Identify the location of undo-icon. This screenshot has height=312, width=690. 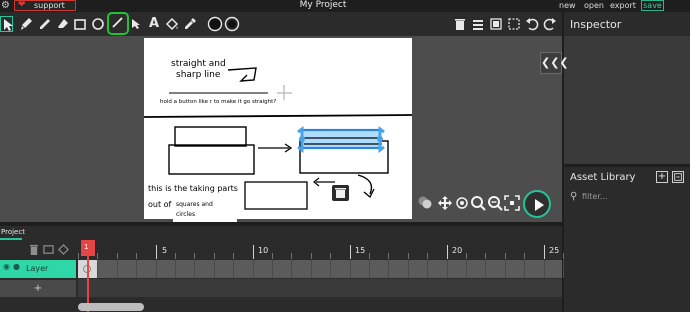
(532, 24).